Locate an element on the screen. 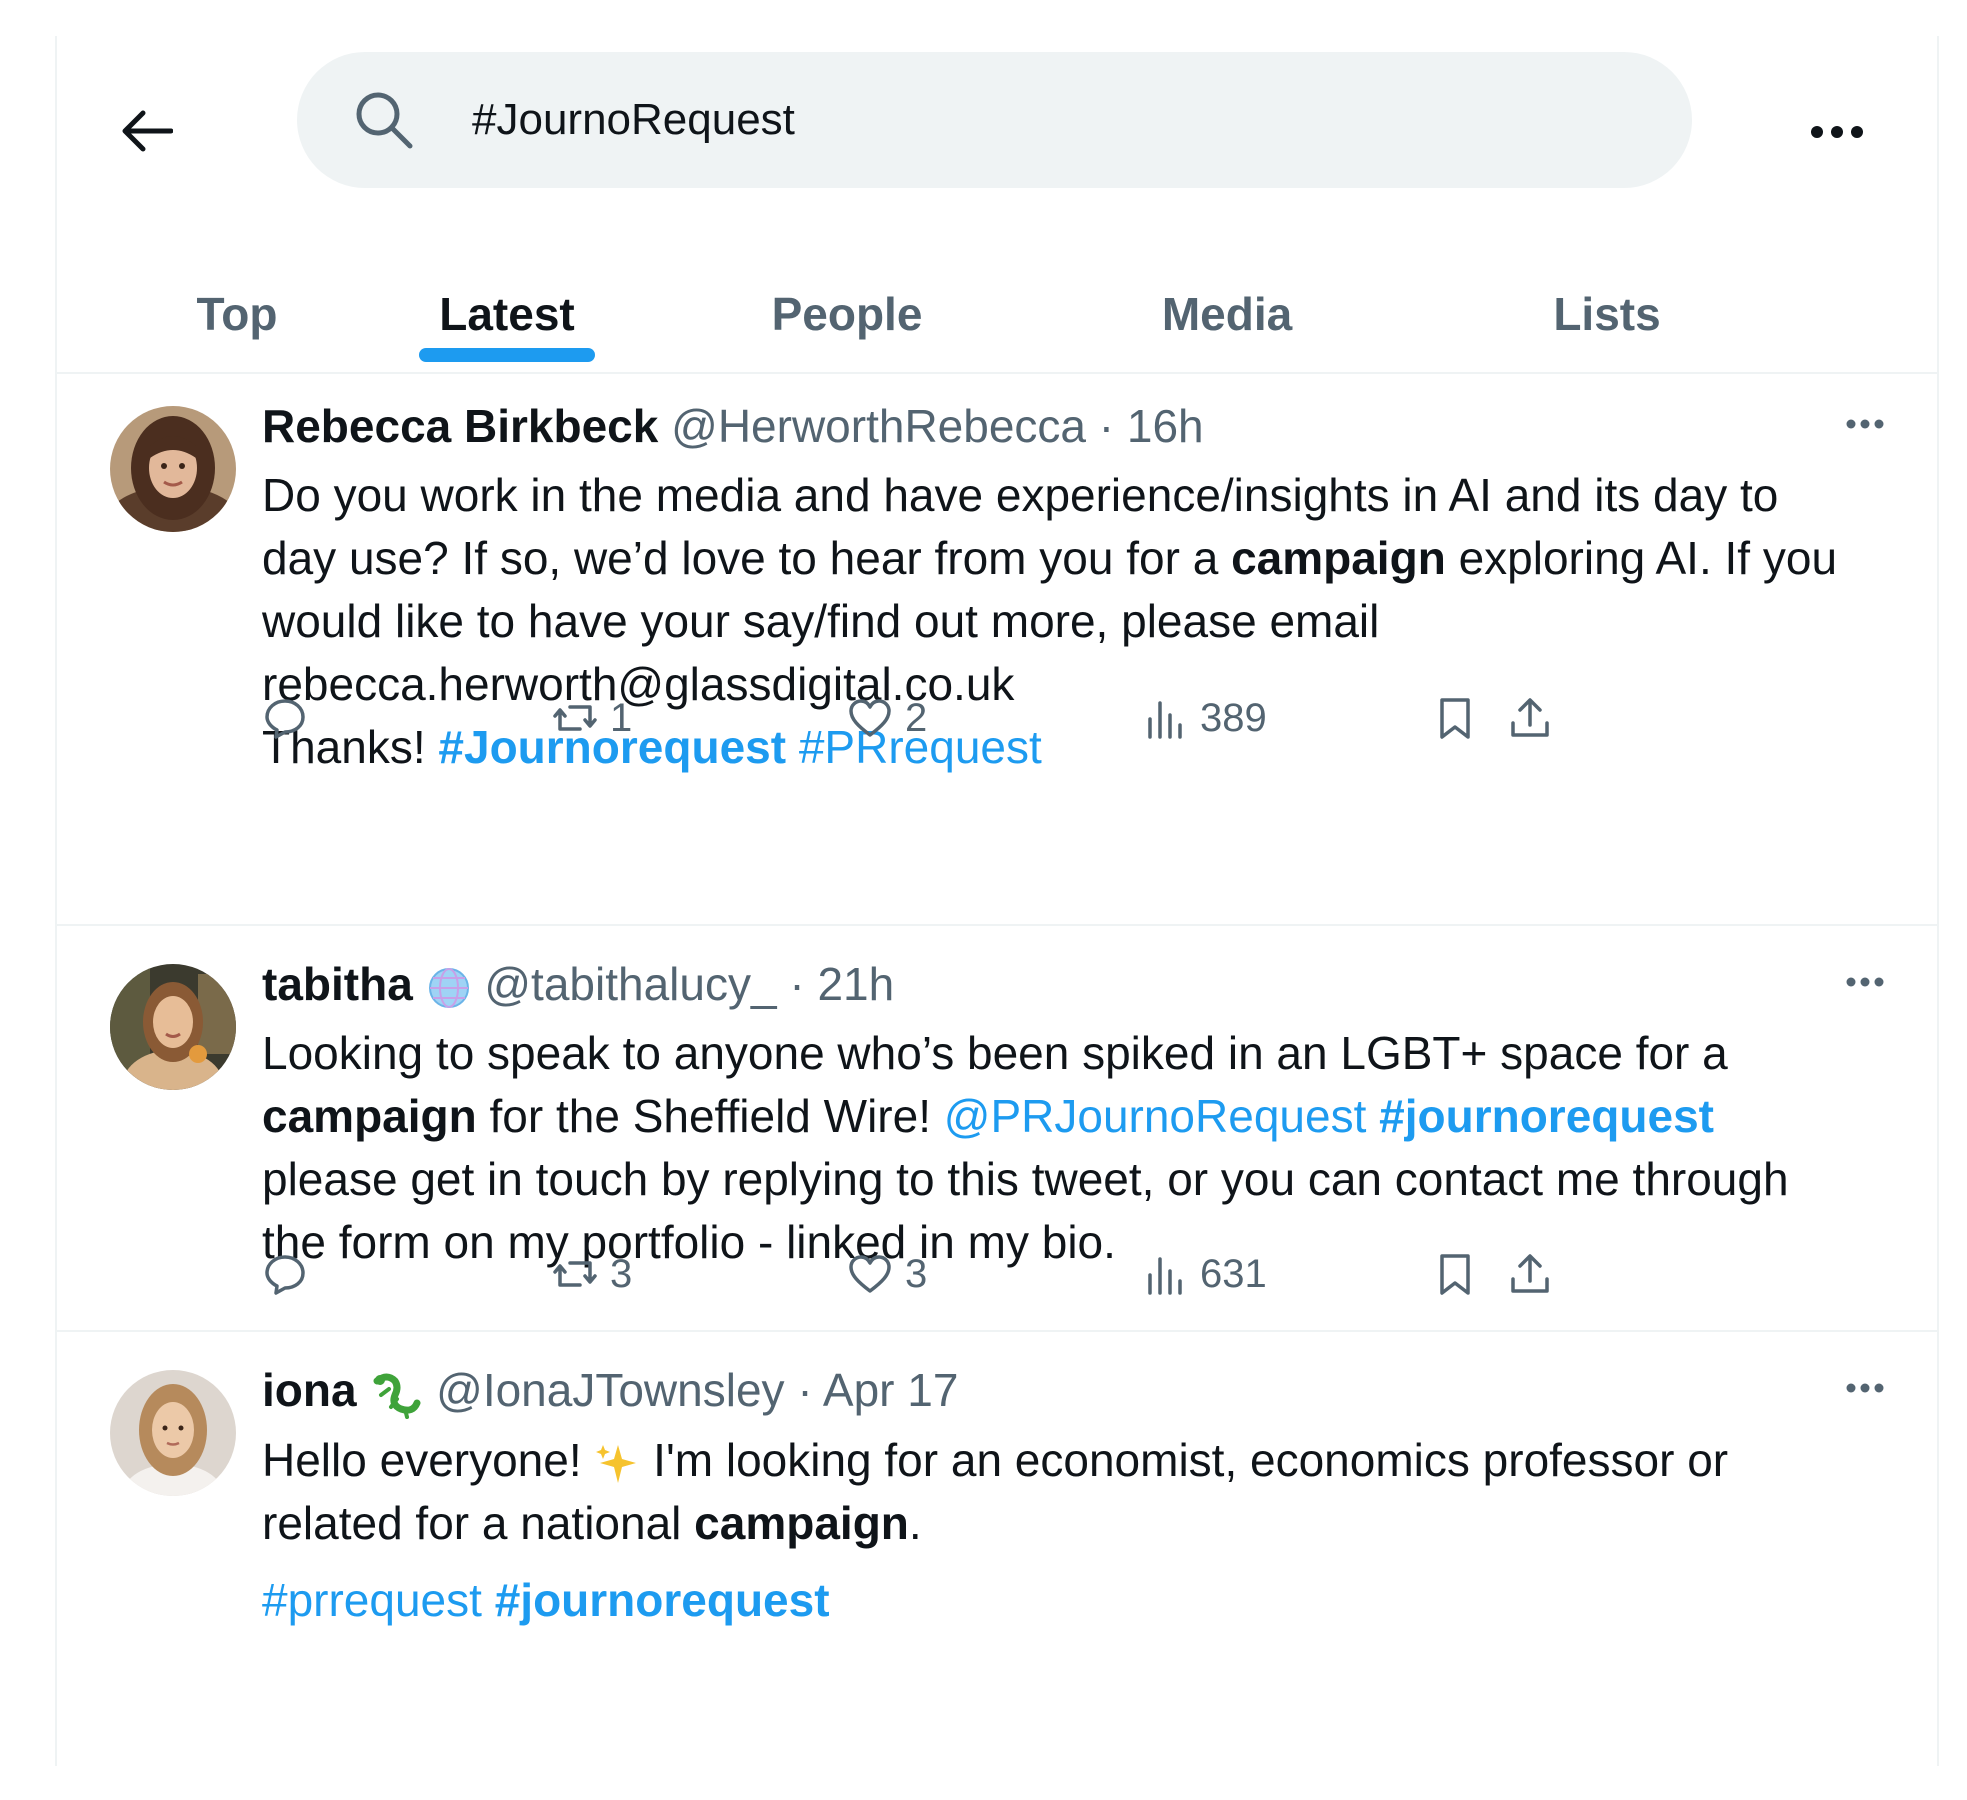 This screenshot has height=1800, width=1967. views-button: 631 is located at coordinates (1204, 1274).